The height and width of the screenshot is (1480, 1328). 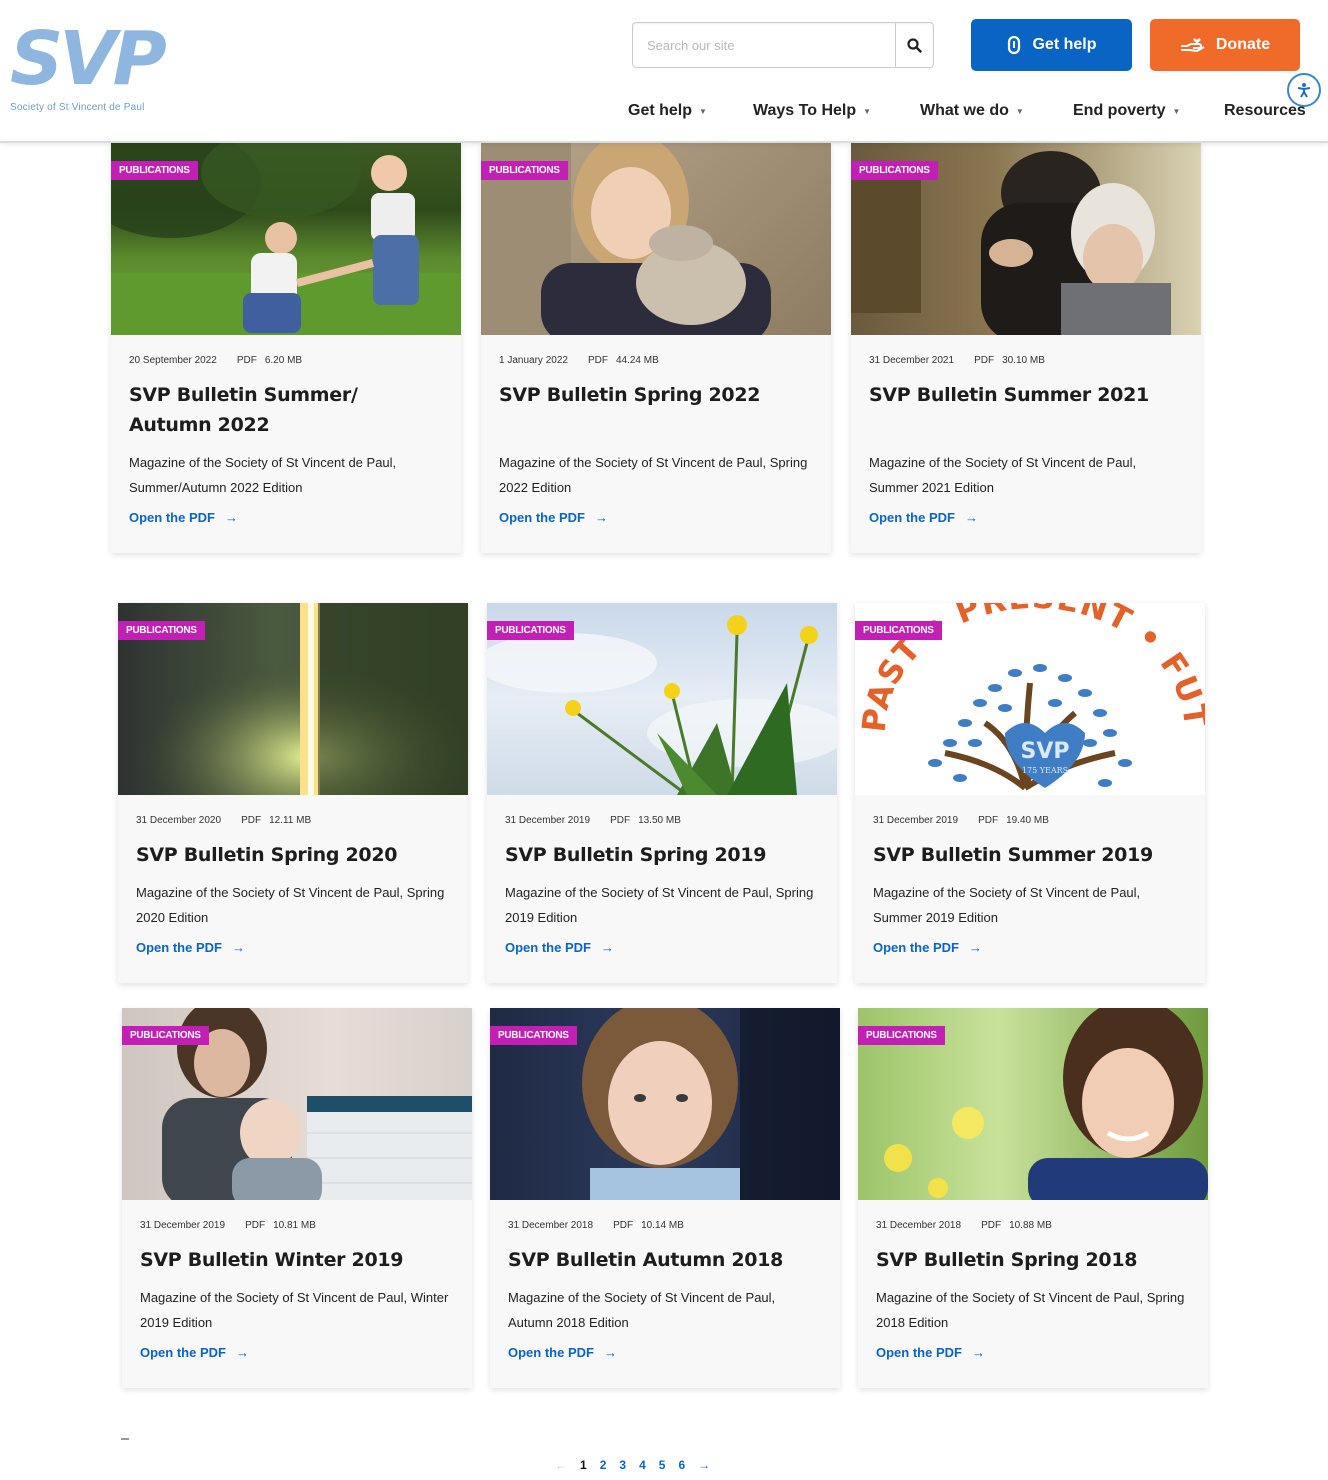 What do you see at coordinates (88, 59) in the screenshot?
I see `logo-mark: SVP` at bounding box center [88, 59].